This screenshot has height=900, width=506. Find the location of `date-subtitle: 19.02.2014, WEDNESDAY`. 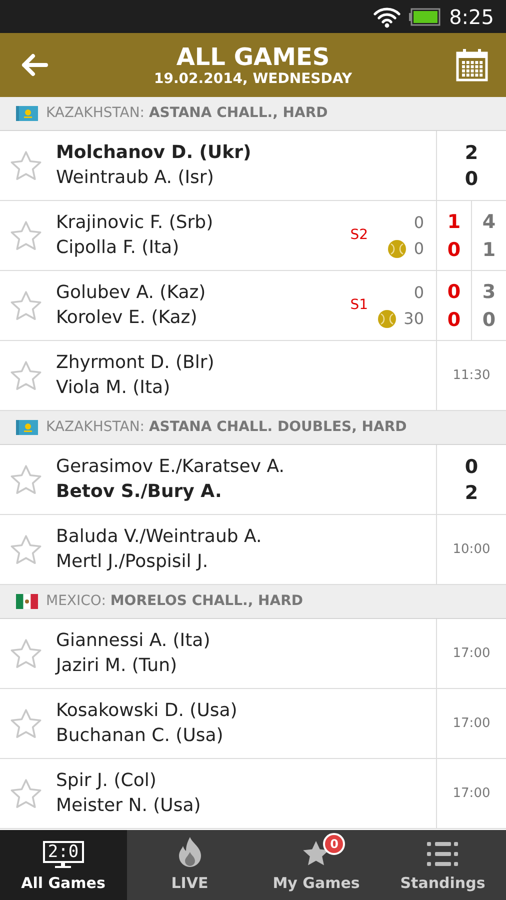

date-subtitle: 19.02.2014, WEDNESDAY is located at coordinates (253, 79).